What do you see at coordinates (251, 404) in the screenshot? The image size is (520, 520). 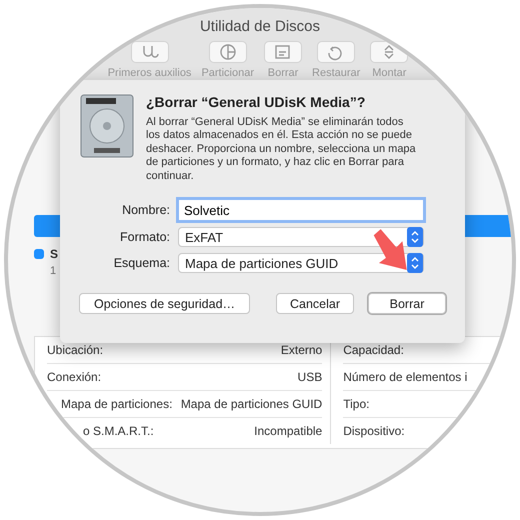 I see `info-value: Mapa de particiones GUID` at bounding box center [251, 404].